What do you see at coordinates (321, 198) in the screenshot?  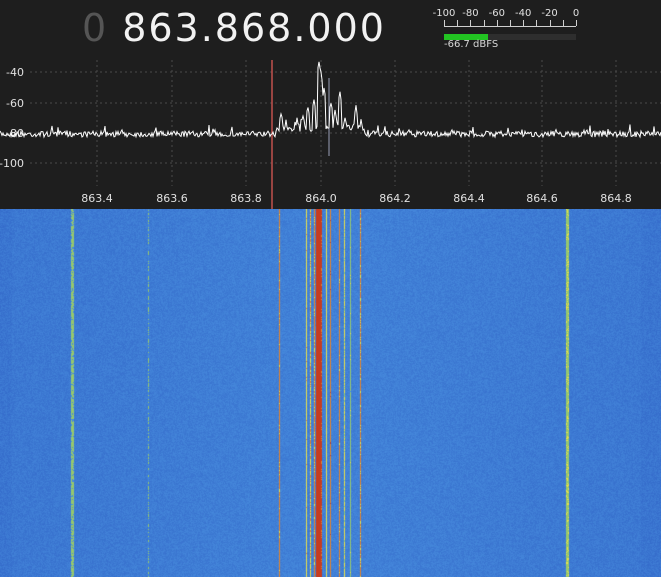 I see `x-tick-label: 864.0` at bounding box center [321, 198].